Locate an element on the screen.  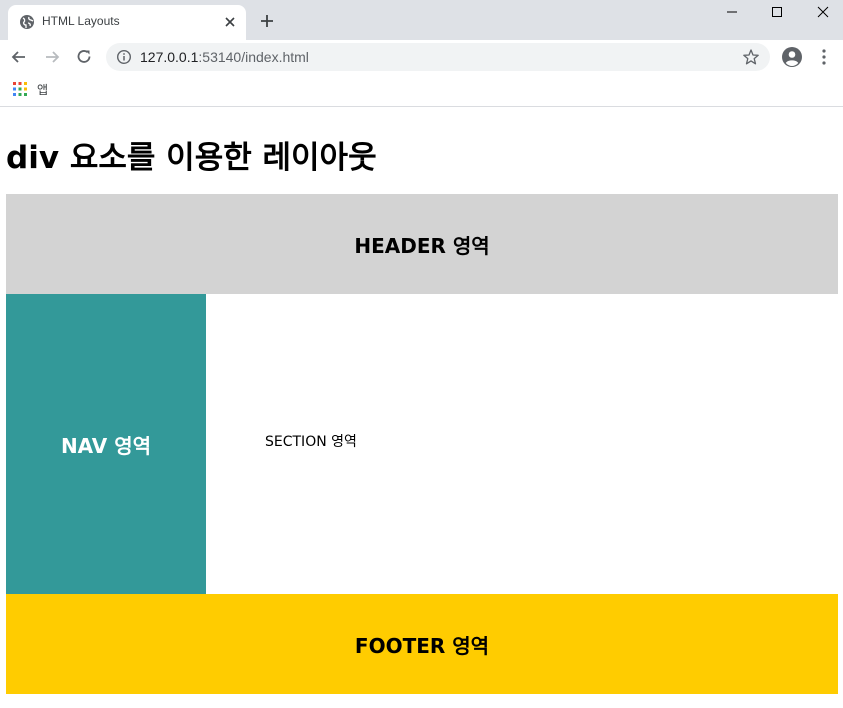
browser-toolbar: 127.0.0.1:53140/index.html is located at coordinates (421, 57).